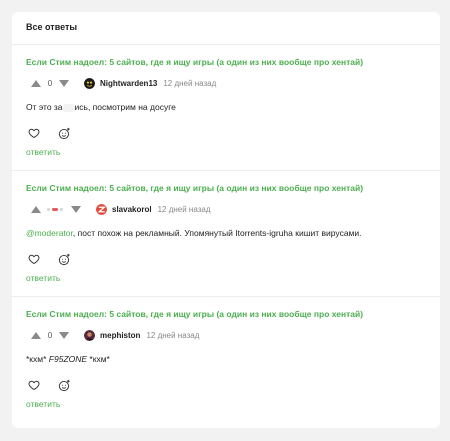  What do you see at coordinates (226, 335) in the screenshot?
I see `comment-meta: 0 mephiston 12 дней назад` at bounding box center [226, 335].